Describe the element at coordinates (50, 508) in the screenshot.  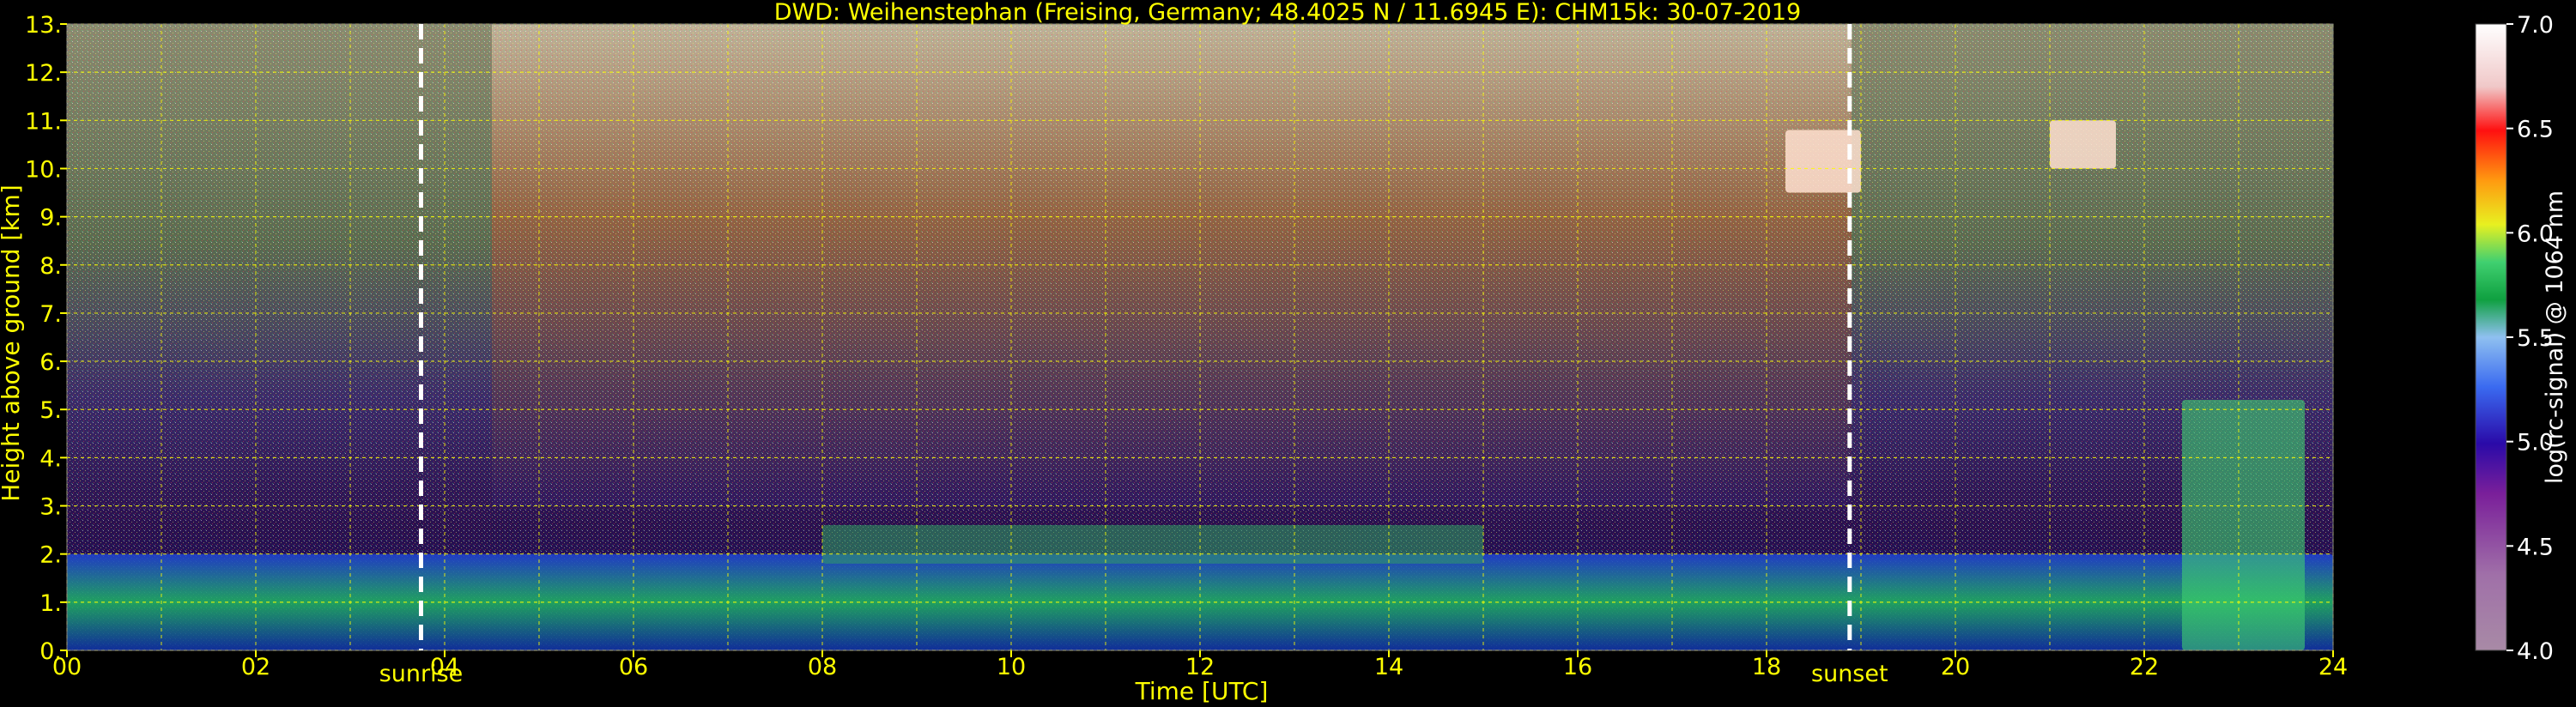
I see `y-tick-label: 3.` at that location.